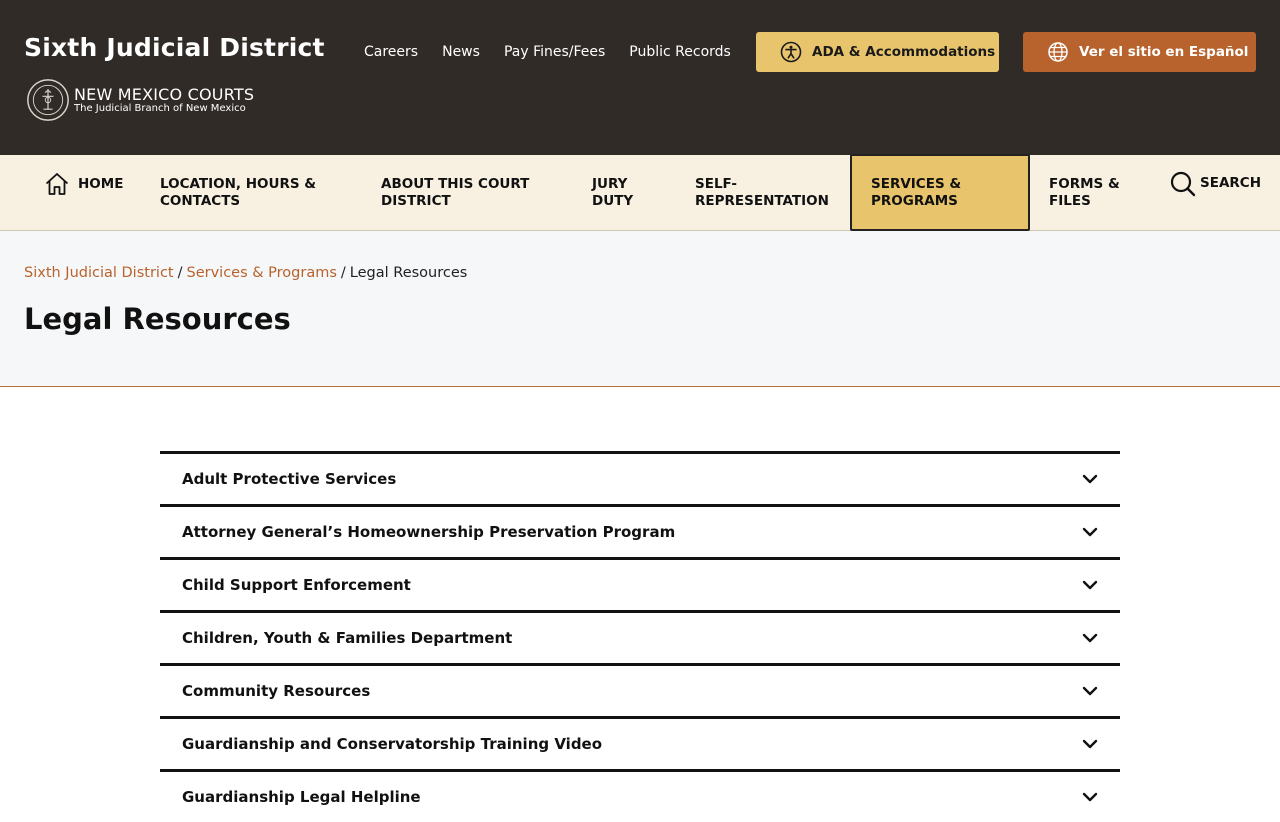  I want to click on search-icon, so click(1183, 184).